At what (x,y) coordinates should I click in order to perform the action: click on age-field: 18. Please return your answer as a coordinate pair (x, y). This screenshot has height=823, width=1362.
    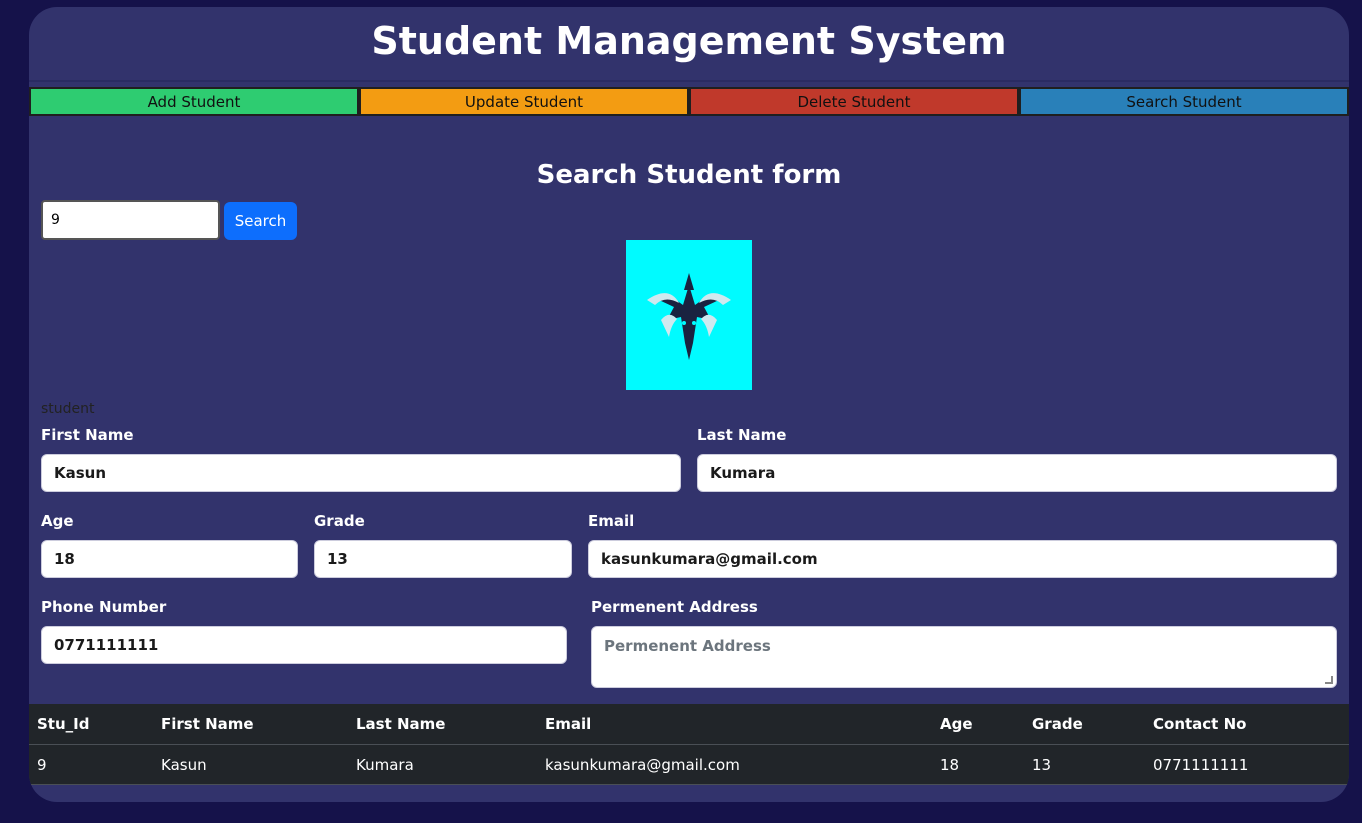
    Looking at the image, I should click on (169, 559).